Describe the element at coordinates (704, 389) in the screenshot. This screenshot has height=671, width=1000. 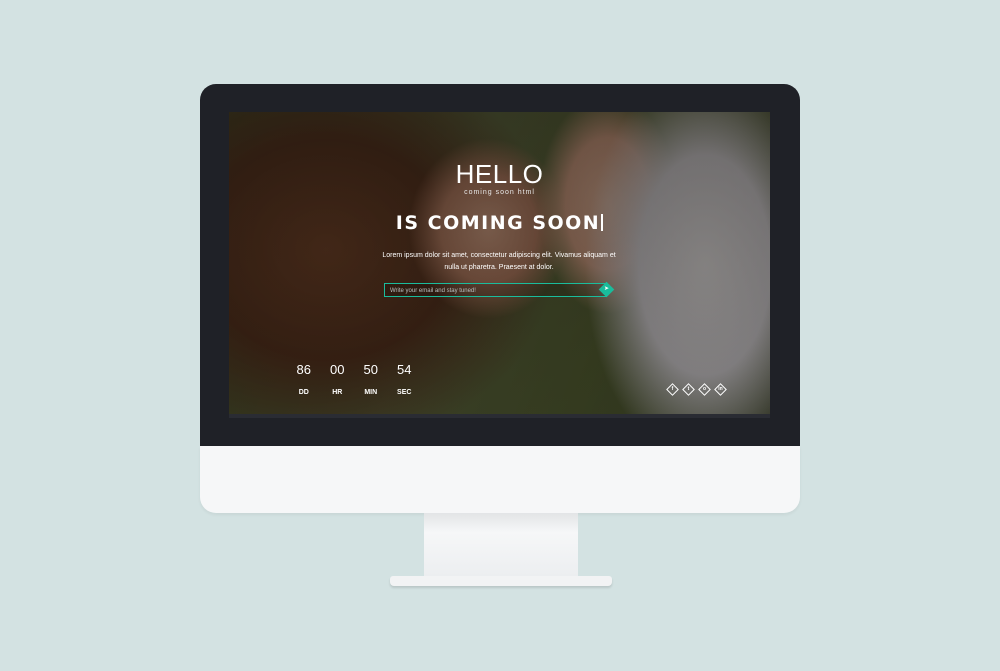
I see `instagram-icon: o` at that location.